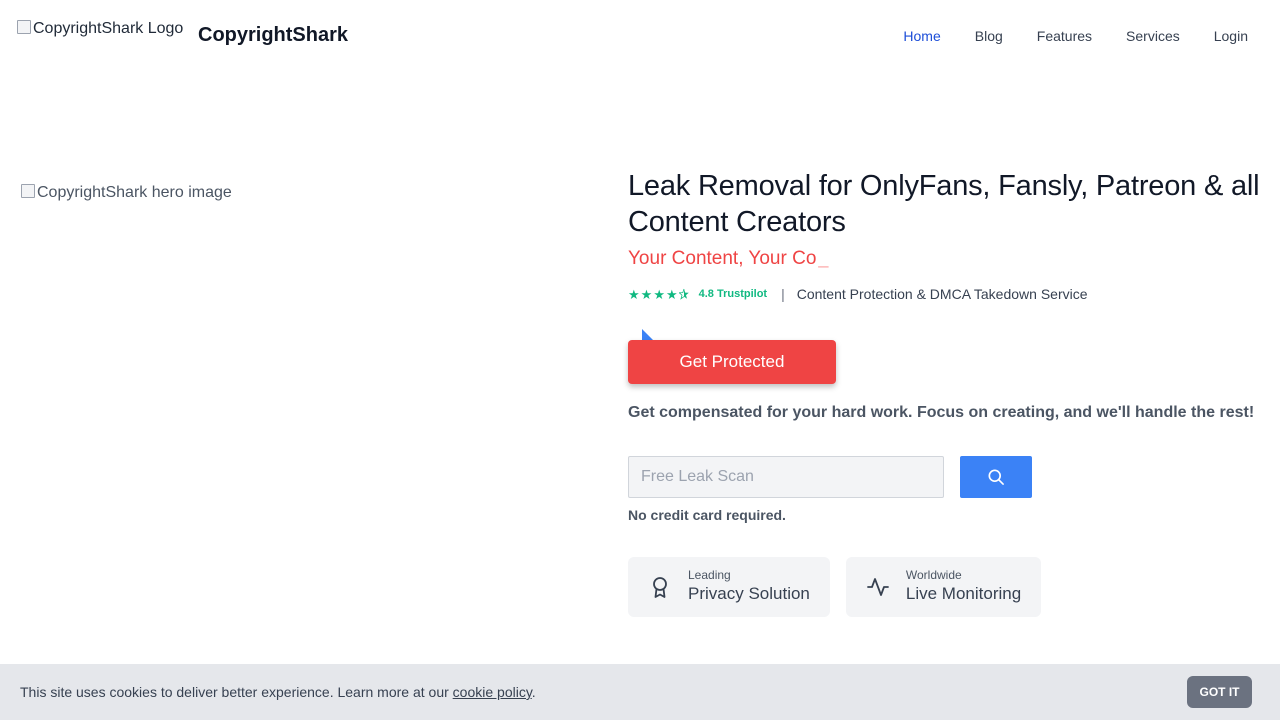 The width and height of the screenshot is (1280, 720). Describe the element at coordinates (108, 28) in the screenshot. I see `logo-alt-text: CopyrightShark Logo` at that location.